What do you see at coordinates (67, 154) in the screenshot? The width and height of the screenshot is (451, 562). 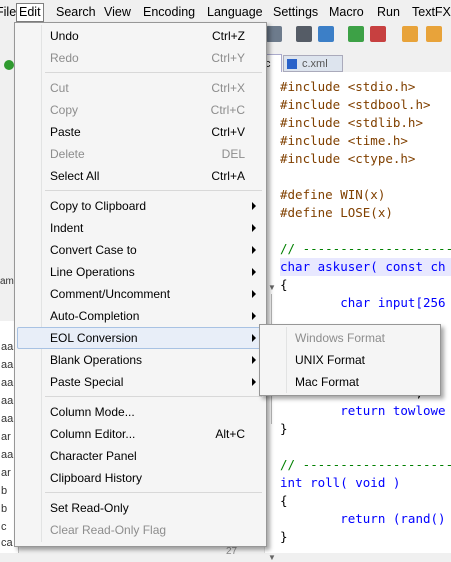 I see `menu-item-label: Delete` at bounding box center [67, 154].